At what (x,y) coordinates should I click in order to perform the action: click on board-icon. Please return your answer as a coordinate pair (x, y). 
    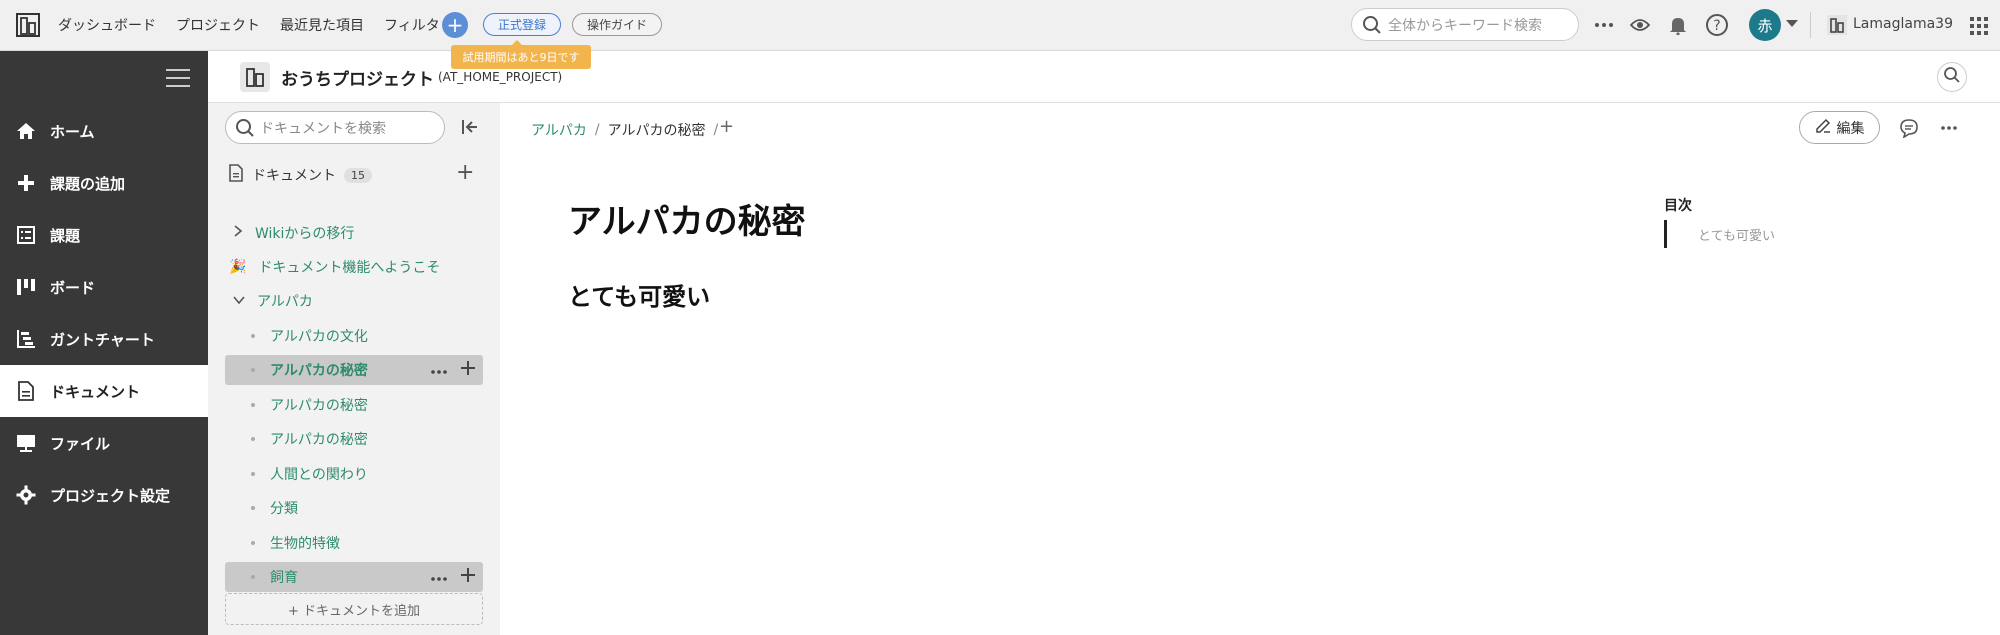
    Looking at the image, I should click on (26, 287).